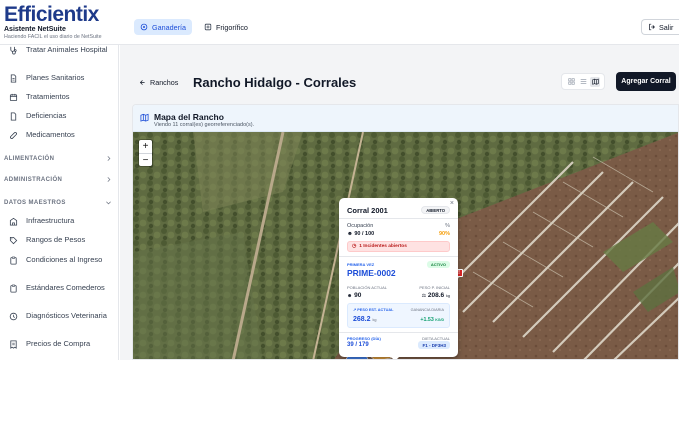  What do you see at coordinates (169, 27) in the screenshot?
I see `tab-label: Ganadería` at bounding box center [169, 27].